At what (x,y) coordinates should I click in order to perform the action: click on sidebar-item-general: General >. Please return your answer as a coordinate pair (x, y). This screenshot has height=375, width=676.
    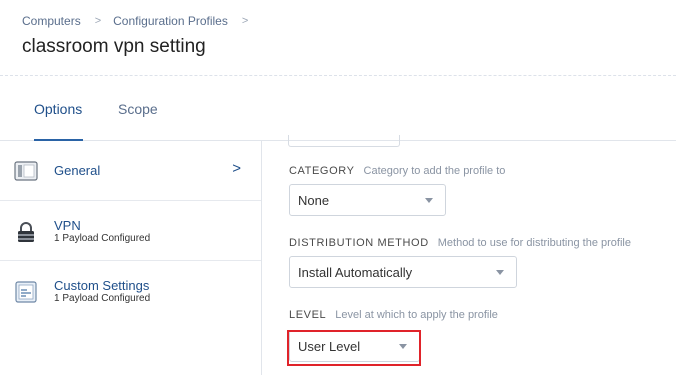
    Looking at the image, I should click on (130, 171).